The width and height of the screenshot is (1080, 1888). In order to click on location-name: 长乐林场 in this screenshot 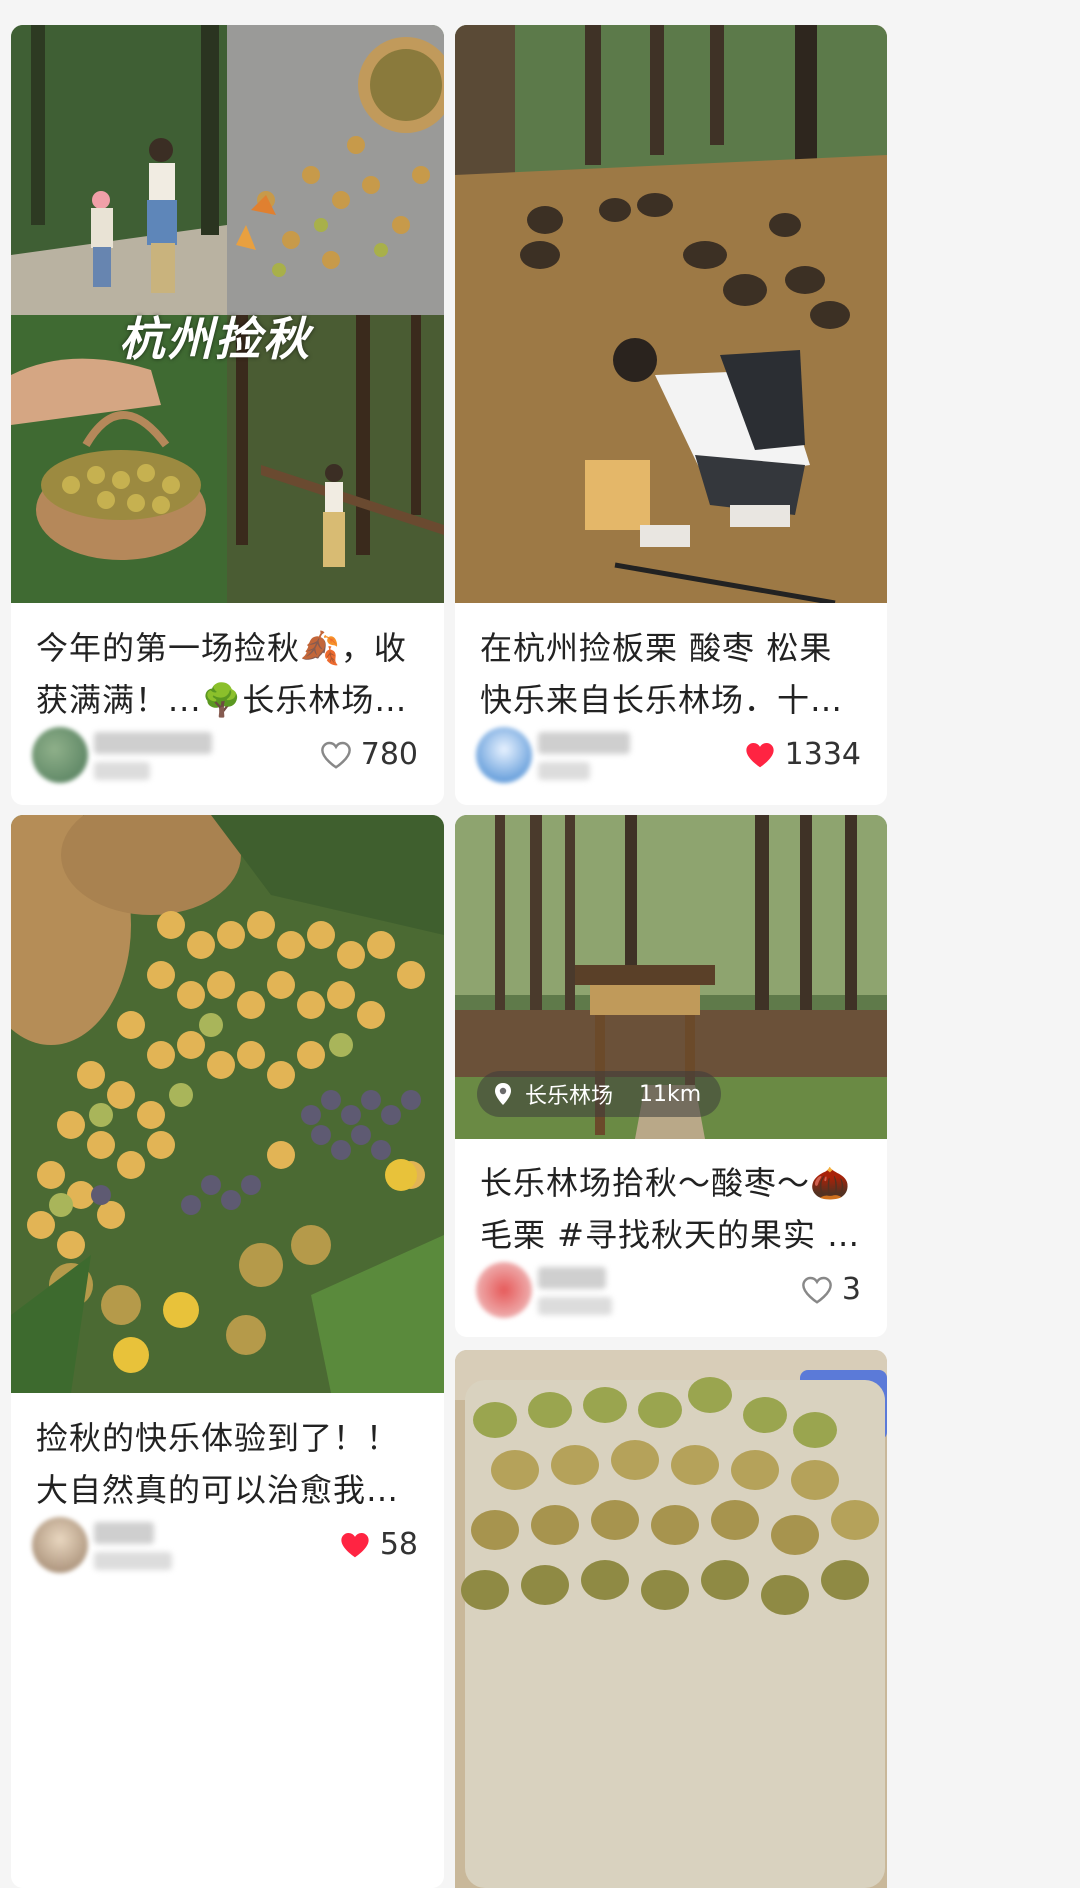, I will do `click(569, 1096)`.